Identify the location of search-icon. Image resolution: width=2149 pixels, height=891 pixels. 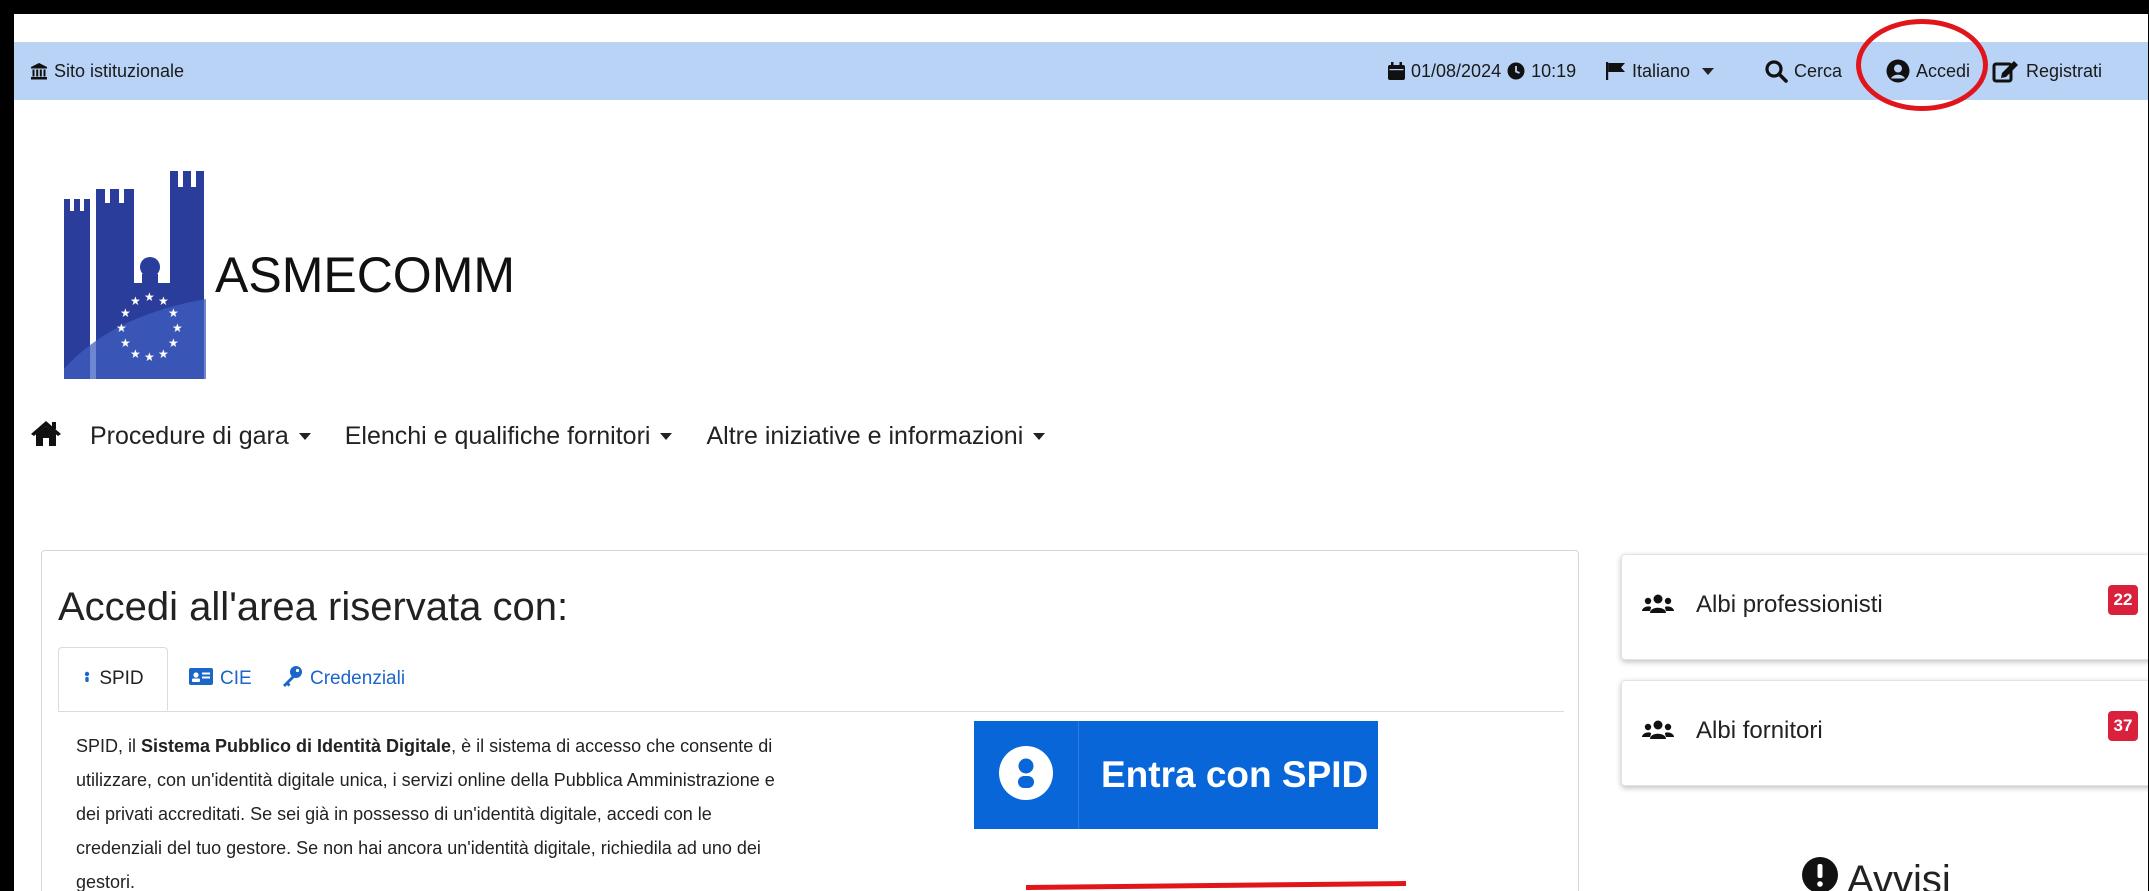
(1776, 71).